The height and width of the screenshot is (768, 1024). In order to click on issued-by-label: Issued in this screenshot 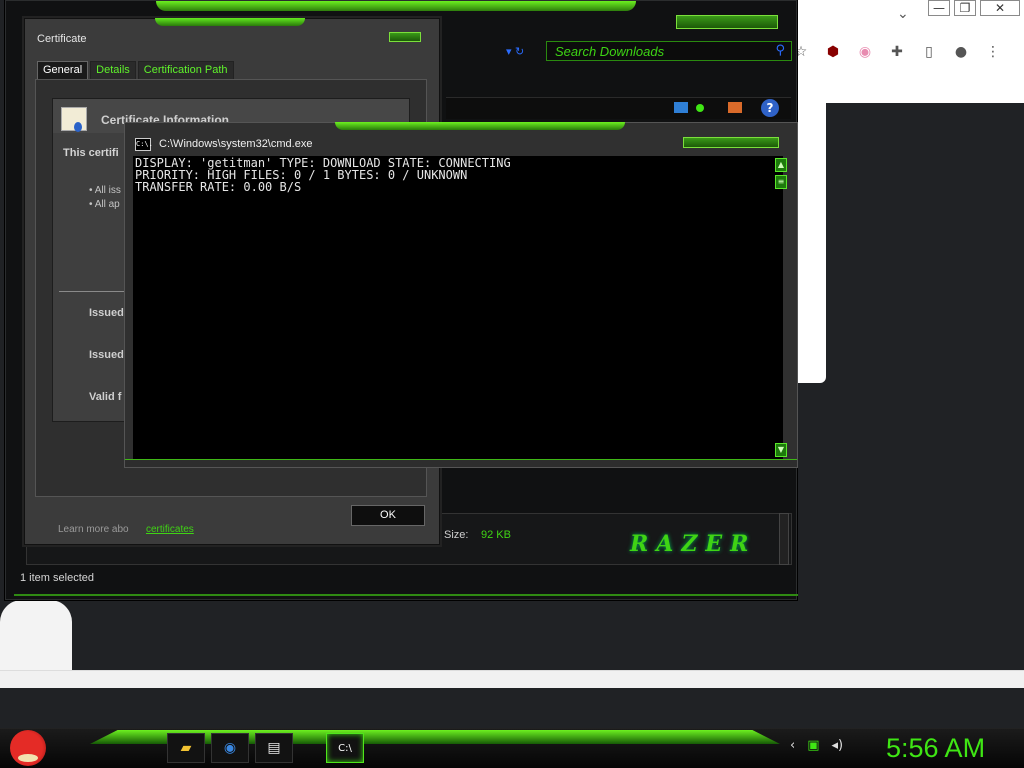, I will do `click(106, 355)`.